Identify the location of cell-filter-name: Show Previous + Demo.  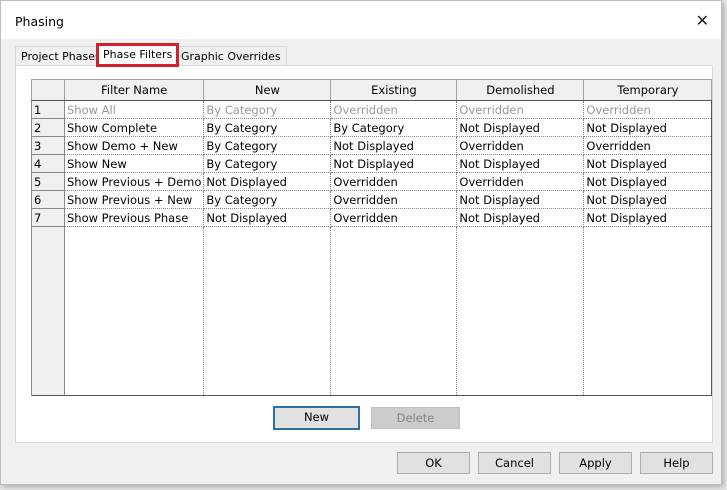
(134, 181).